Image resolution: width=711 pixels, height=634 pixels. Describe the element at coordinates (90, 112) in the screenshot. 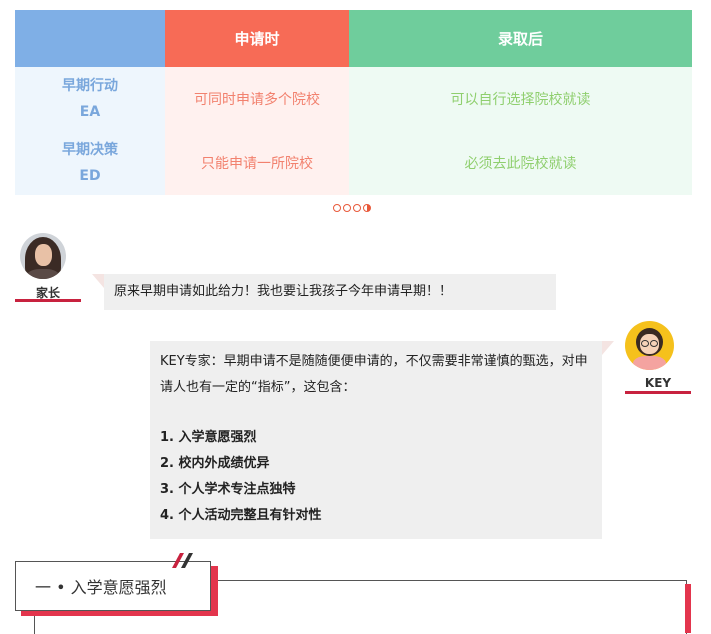

I see `type-abbr: EA` at that location.